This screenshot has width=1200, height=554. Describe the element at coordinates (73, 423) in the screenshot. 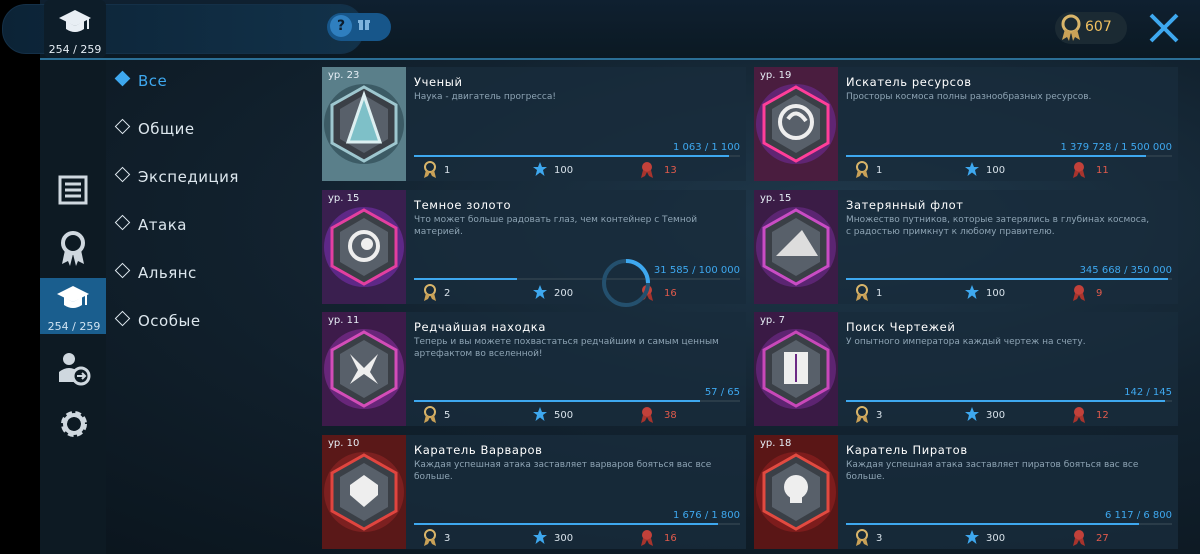

I see `nav-item-settings` at that location.